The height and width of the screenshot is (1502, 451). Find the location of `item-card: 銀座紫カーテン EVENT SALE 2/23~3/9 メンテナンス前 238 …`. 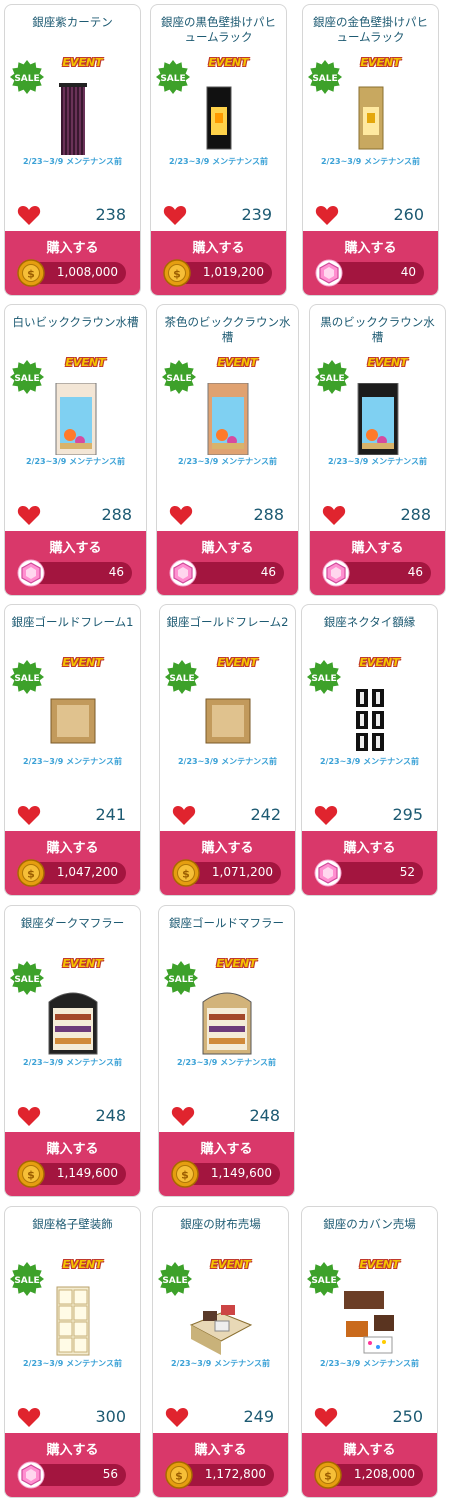

item-card: 銀座紫カーテン EVENT SALE 2/23~3/9 メンテナンス前 238 … is located at coordinates (72, 150).